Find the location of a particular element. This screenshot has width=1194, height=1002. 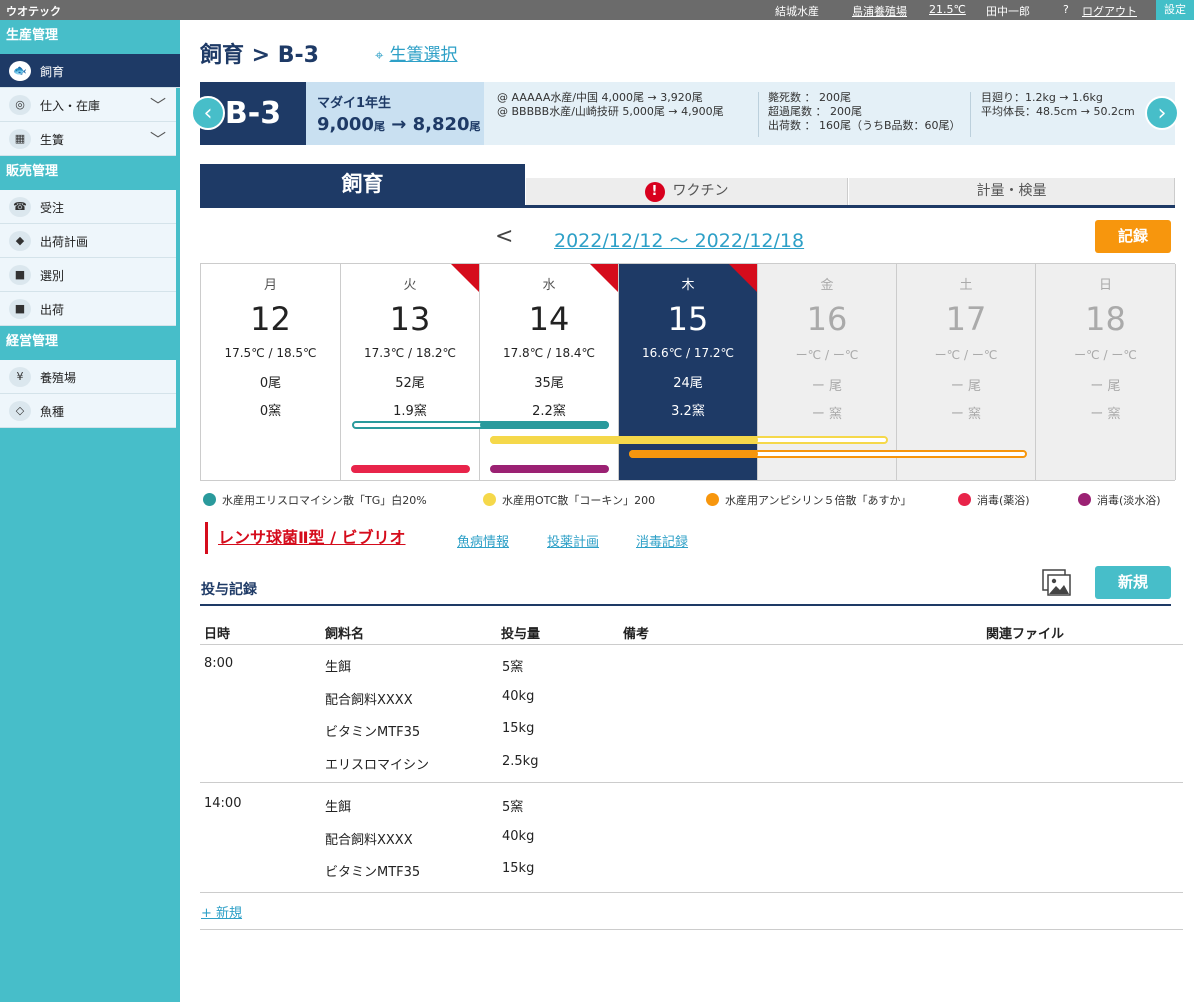

legend-item: 水産用OTC散「コーキン」200 is located at coordinates (569, 500).